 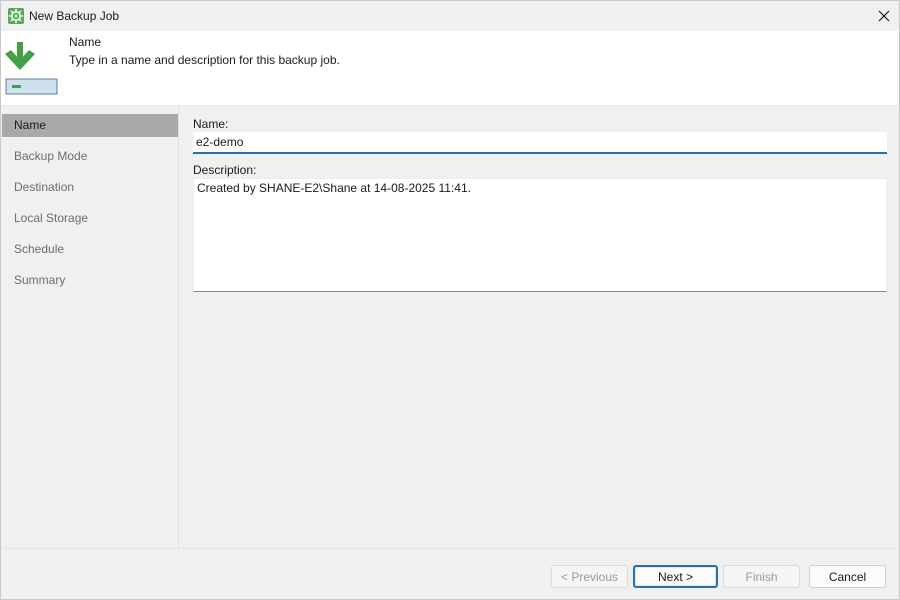 What do you see at coordinates (450, 573) in the screenshot?
I see `wizard-footer: < Previous Next > Finish Cancel` at bounding box center [450, 573].